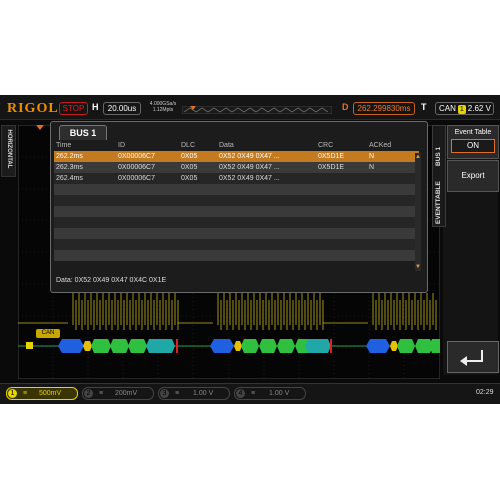  I want to click on event-table-label: Event Table, so click(473, 132).